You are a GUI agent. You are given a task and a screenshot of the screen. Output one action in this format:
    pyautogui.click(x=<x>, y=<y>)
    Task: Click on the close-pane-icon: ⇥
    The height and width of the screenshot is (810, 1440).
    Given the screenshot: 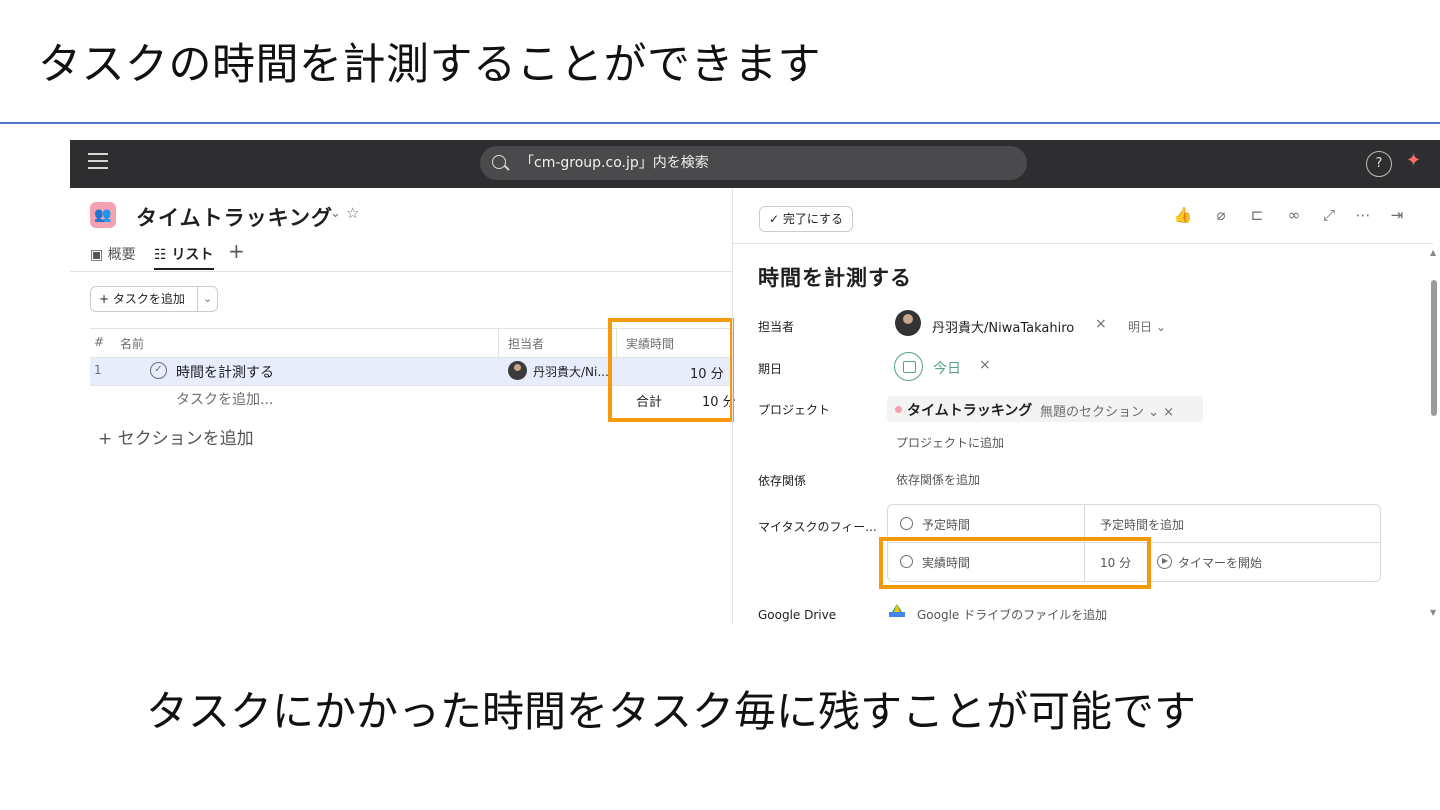 What is the action you would take?
    pyautogui.click(x=1397, y=215)
    